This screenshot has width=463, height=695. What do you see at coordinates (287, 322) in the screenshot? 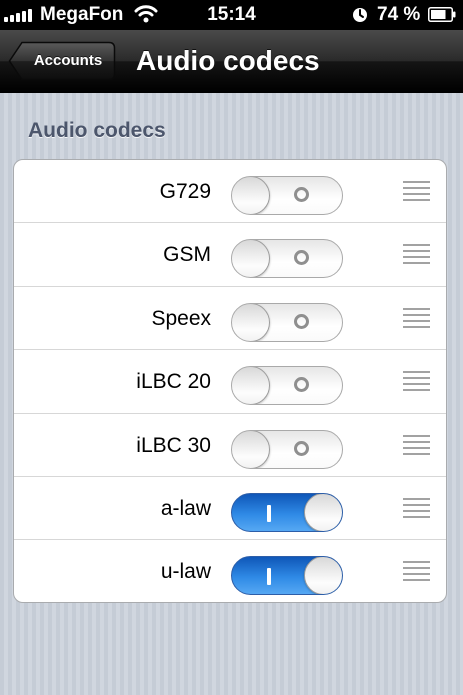
I see `codec-toggle-speex` at bounding box center [287, 322].